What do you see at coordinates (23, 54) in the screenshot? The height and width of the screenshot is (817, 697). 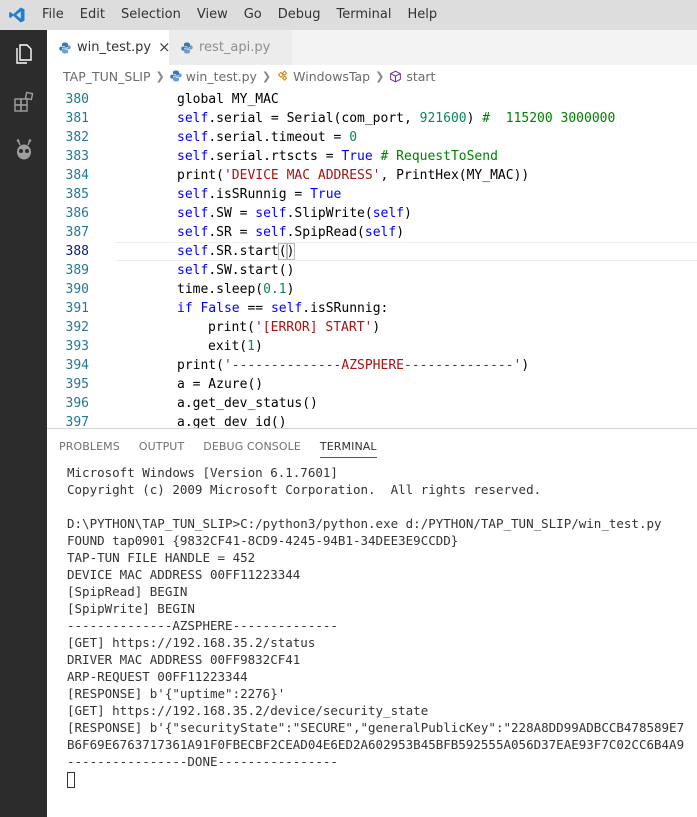 I see `explorer-icon` at bounding box center [23, 54].